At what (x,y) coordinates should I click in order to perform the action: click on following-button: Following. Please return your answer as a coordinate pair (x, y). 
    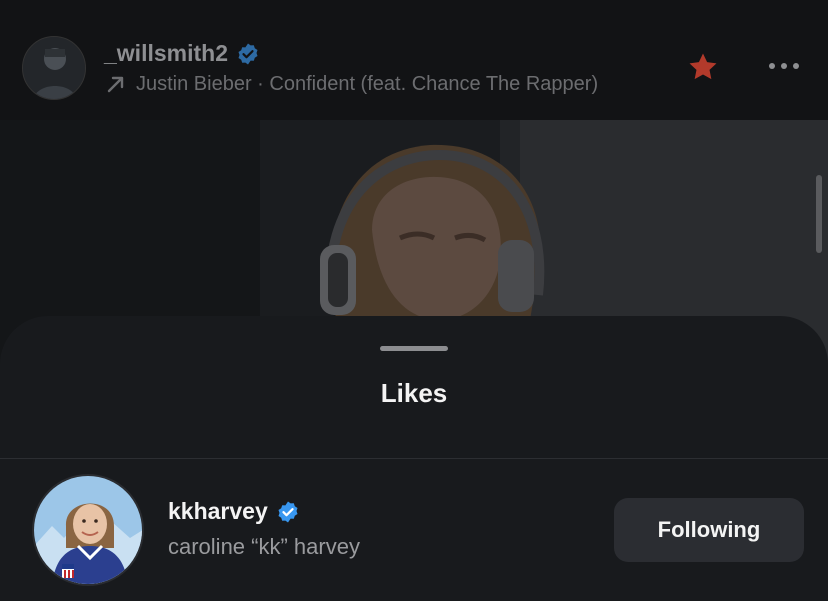
    Looking at the image, I should click on (709, 530).